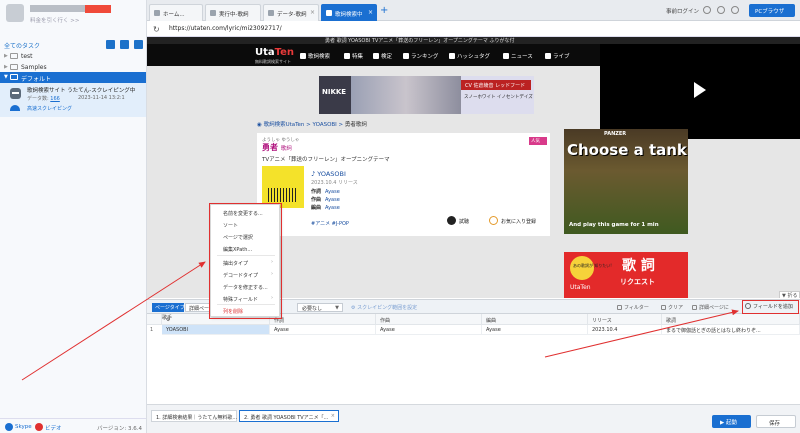  Describe the element at coordinates (225, 28) in the screenshot. I see `url-input: https://utaten.com/lyric/mi23092717/` at that location.